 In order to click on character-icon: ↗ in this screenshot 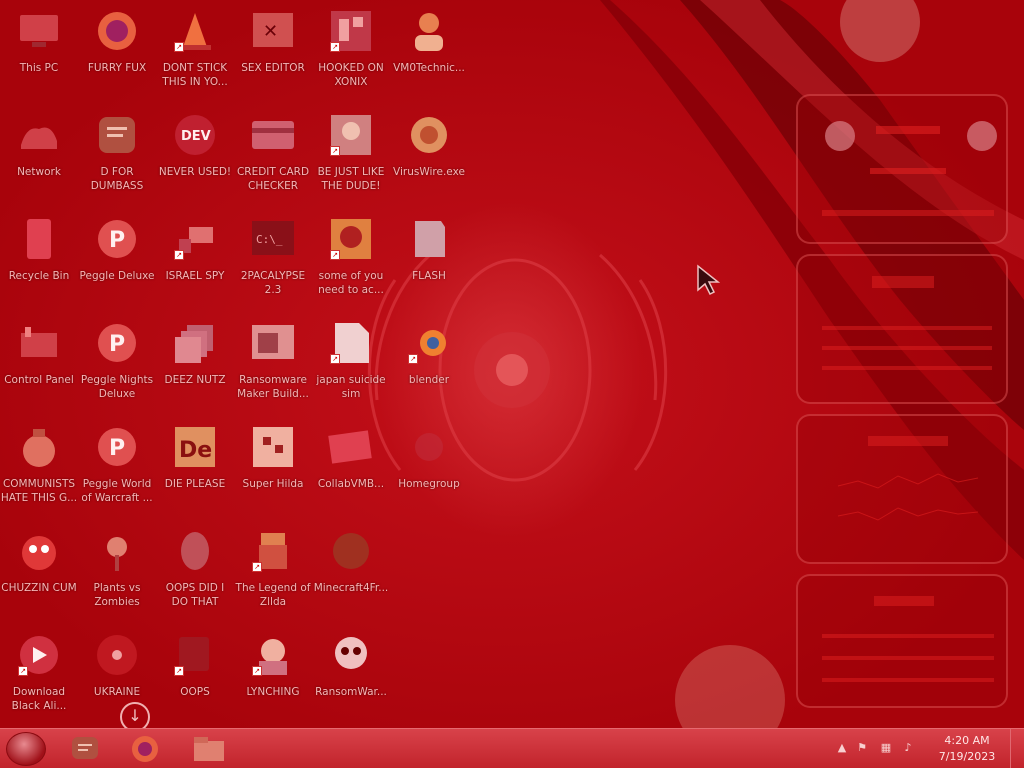, I will do `click(273, 655)`.